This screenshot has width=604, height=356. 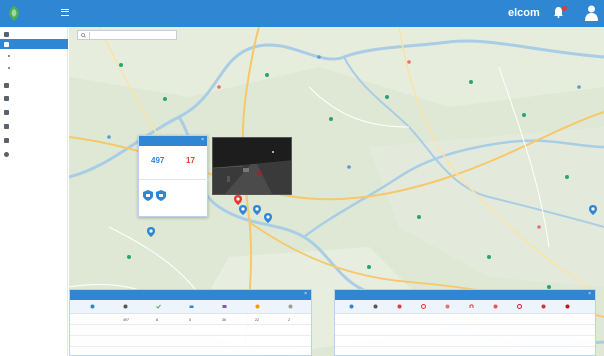 What do you see at coordinates (302, 13) in the screenshot?
I see `top-bar: elcom` at bounding box center [302, 13].